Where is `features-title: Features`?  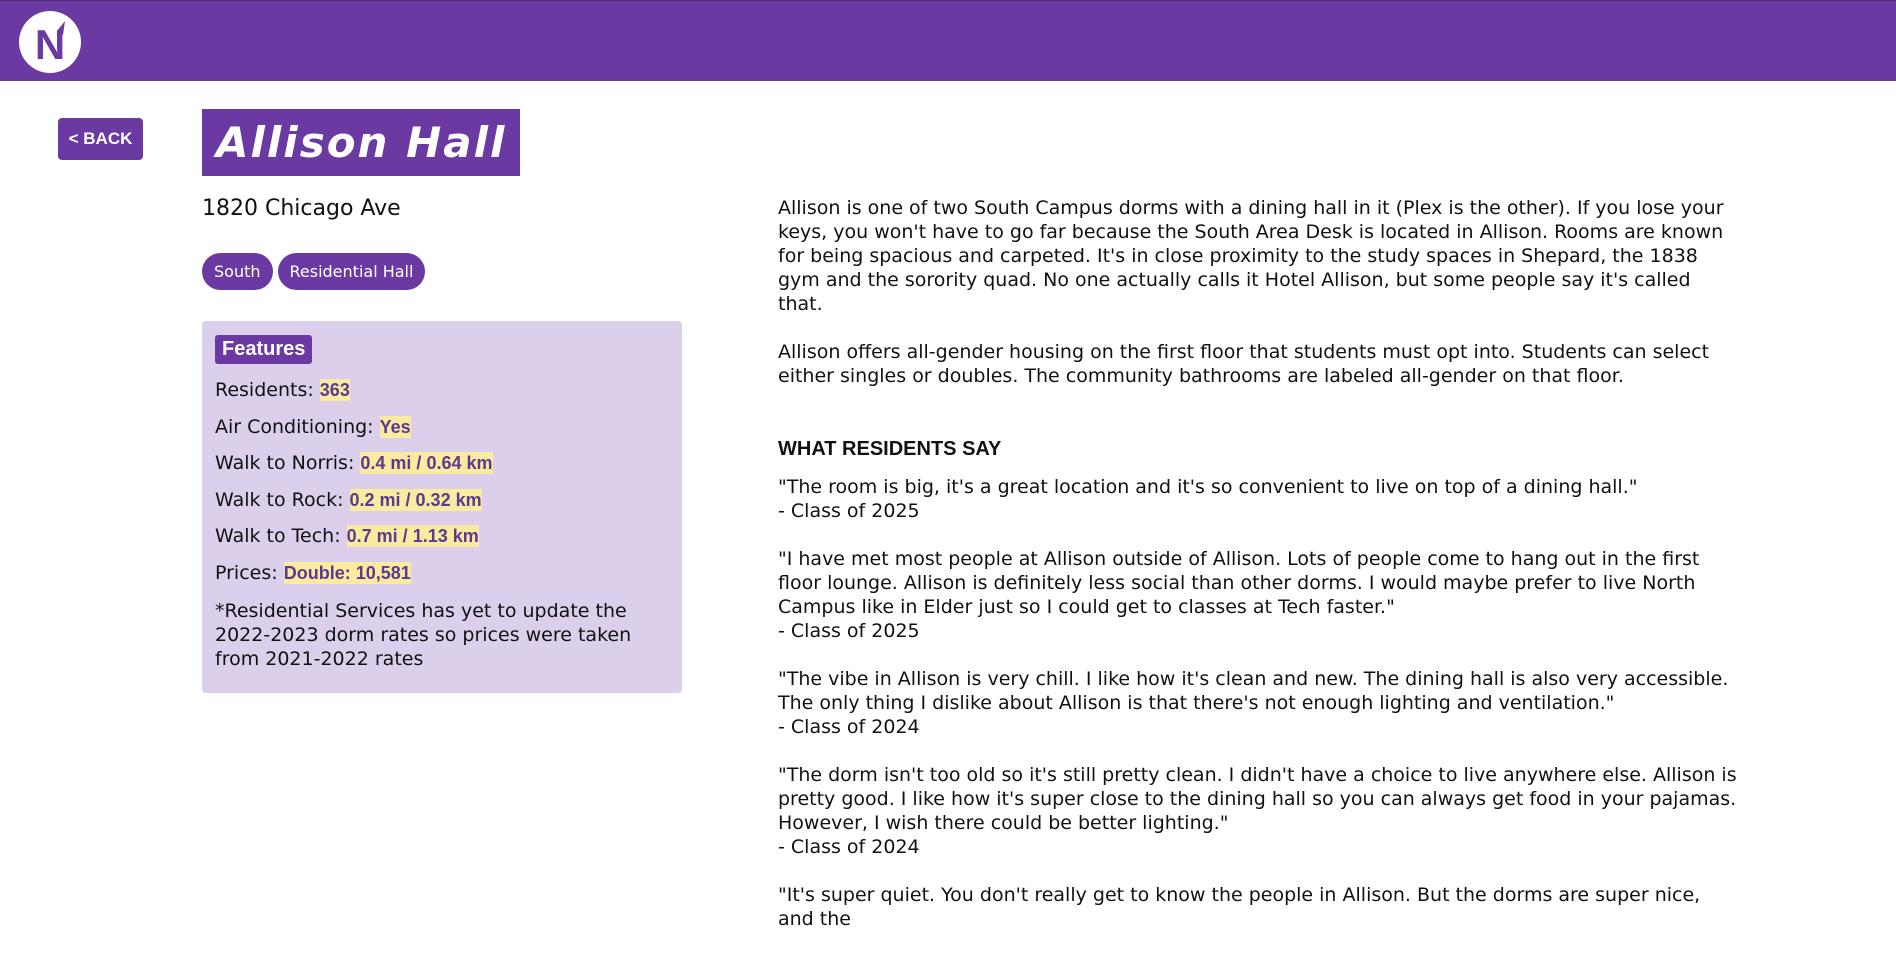
features-title: Features is located at coordinates (264, 349).